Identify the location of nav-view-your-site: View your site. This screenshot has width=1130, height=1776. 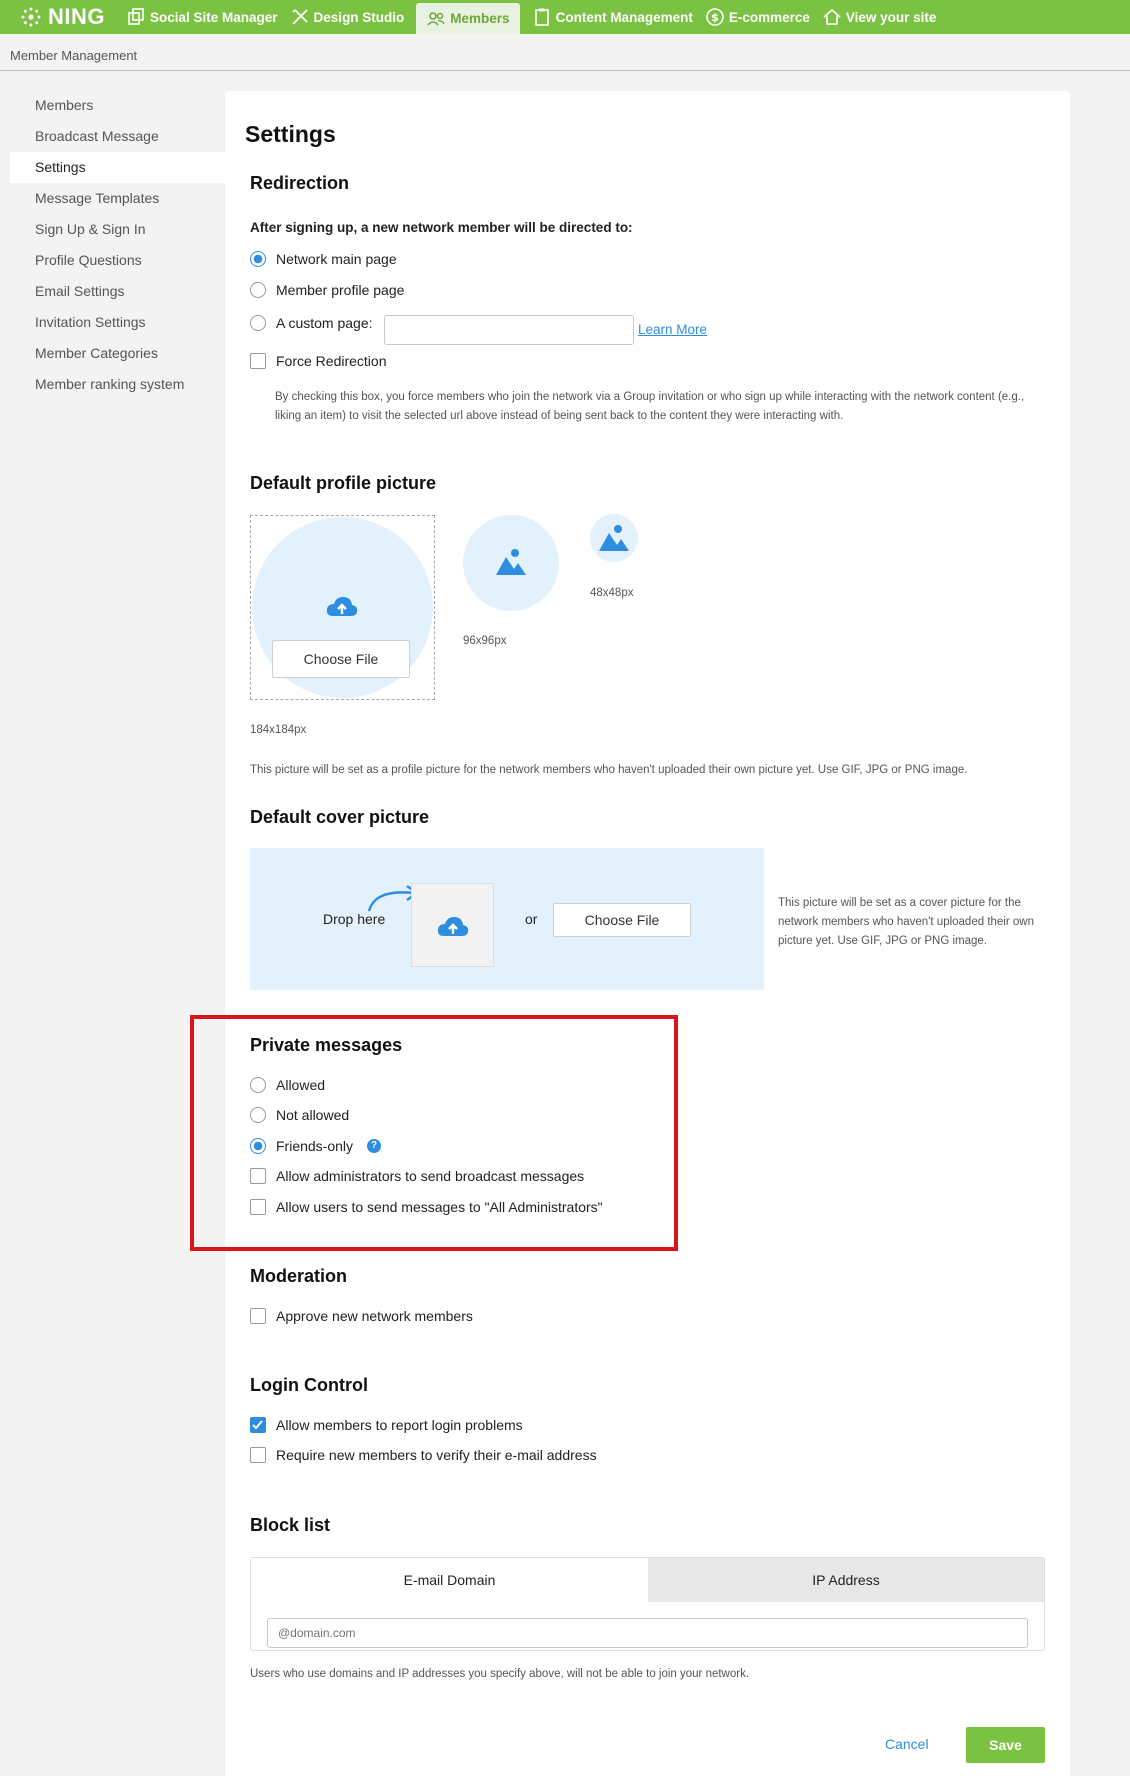
(885, 17).